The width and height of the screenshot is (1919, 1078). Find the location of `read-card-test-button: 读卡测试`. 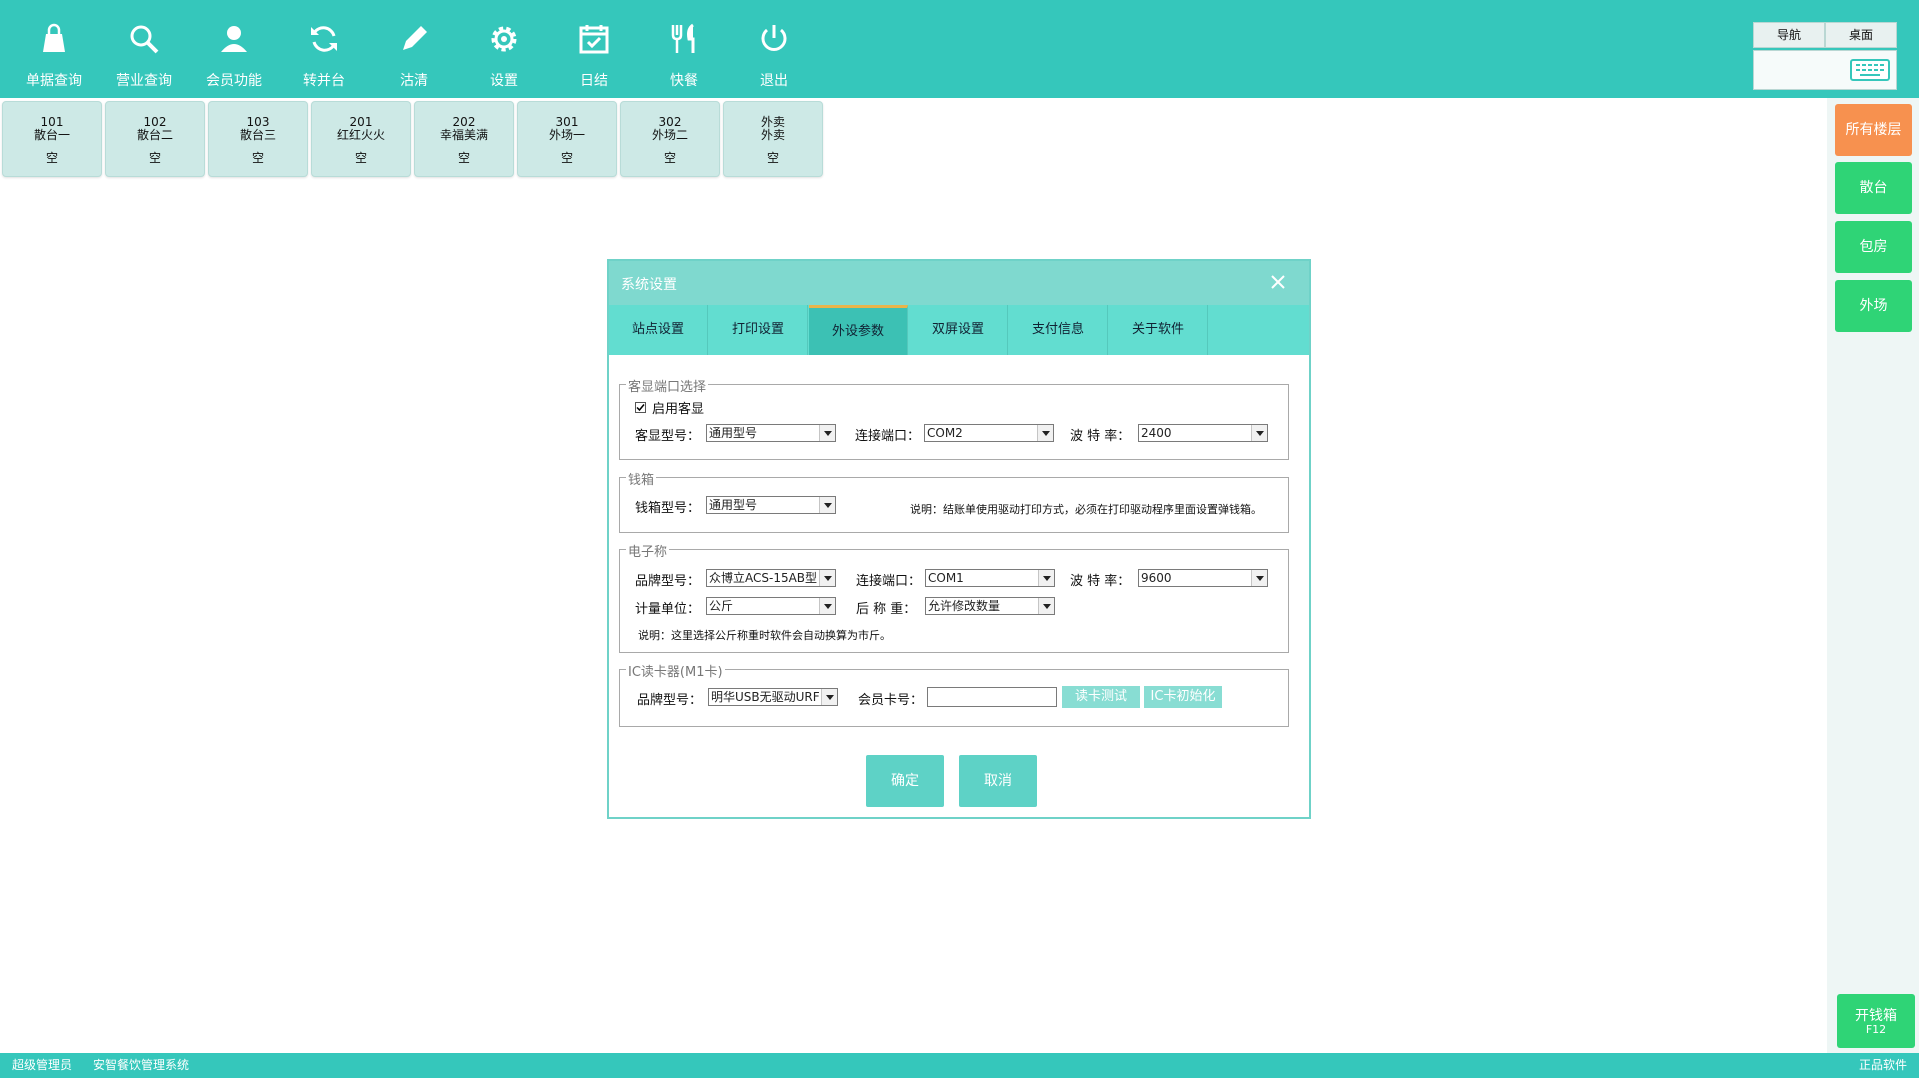

read-card-test-button: 读卡测试 is located at coordinates (1101, 697).